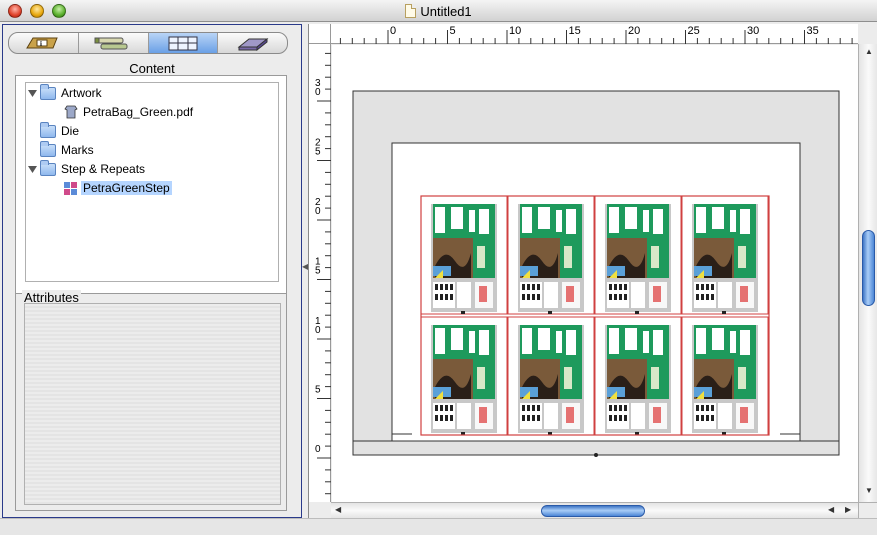 This screenshot has width=877, height=535. Describe the element at coordinates (869, 51) in the screenshot. I see `scroll-up-arrow-icon: ▲` at that location.